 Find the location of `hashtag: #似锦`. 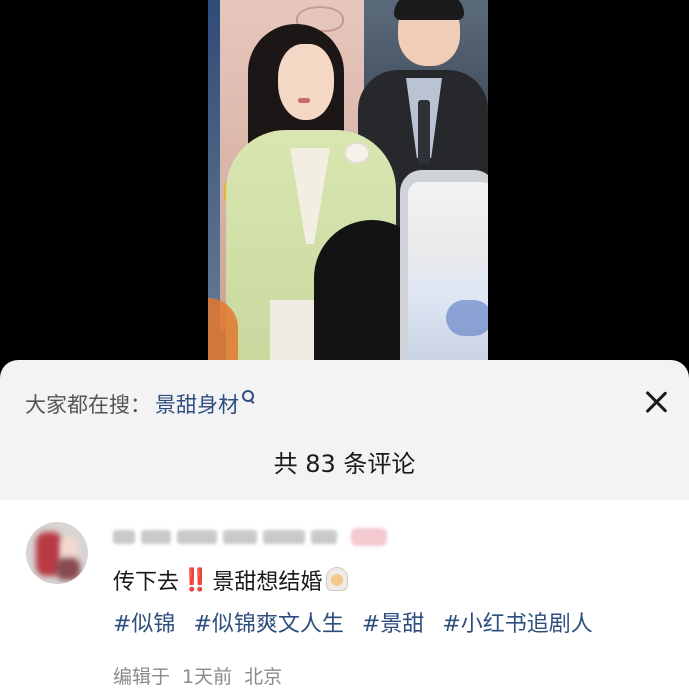

hashtag: #似锦 is located at coordinates (144, 622).